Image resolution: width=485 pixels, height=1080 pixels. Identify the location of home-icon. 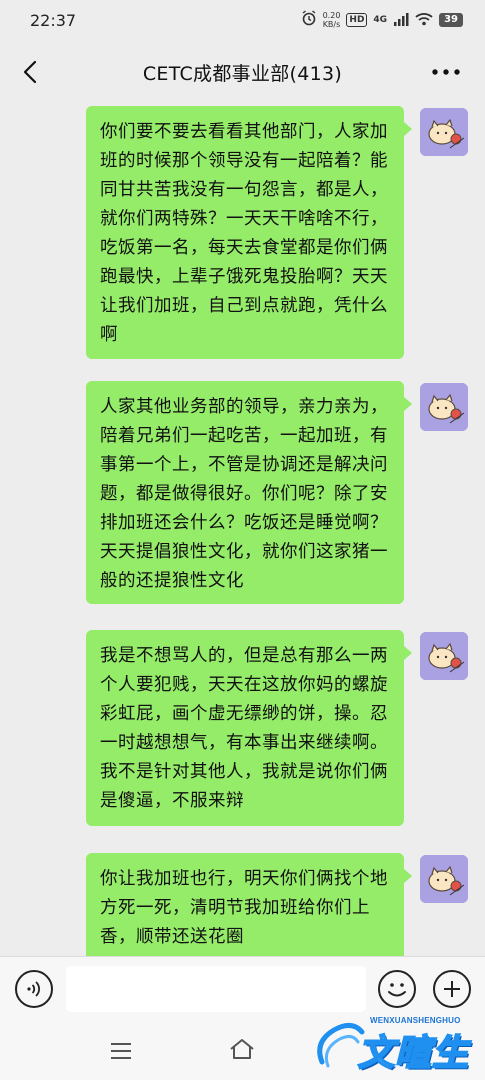
(242, 1049).